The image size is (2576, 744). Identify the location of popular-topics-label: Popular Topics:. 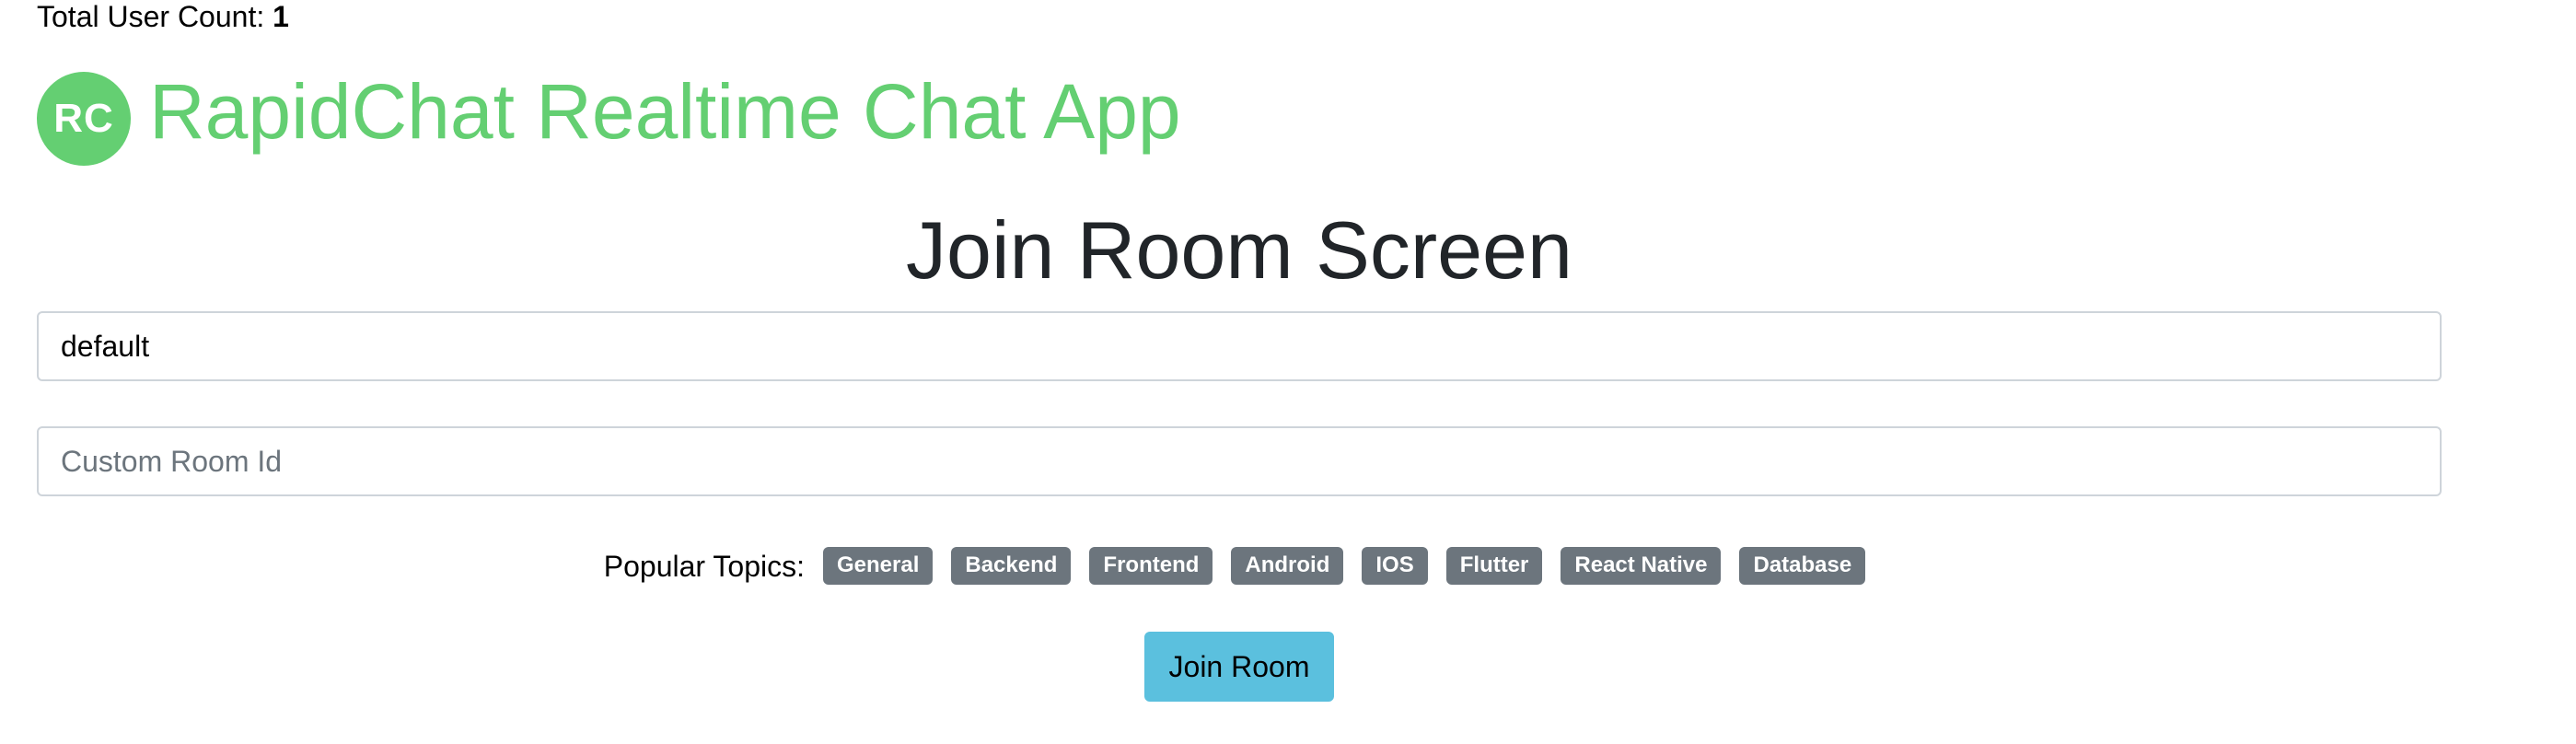
(704, 566).